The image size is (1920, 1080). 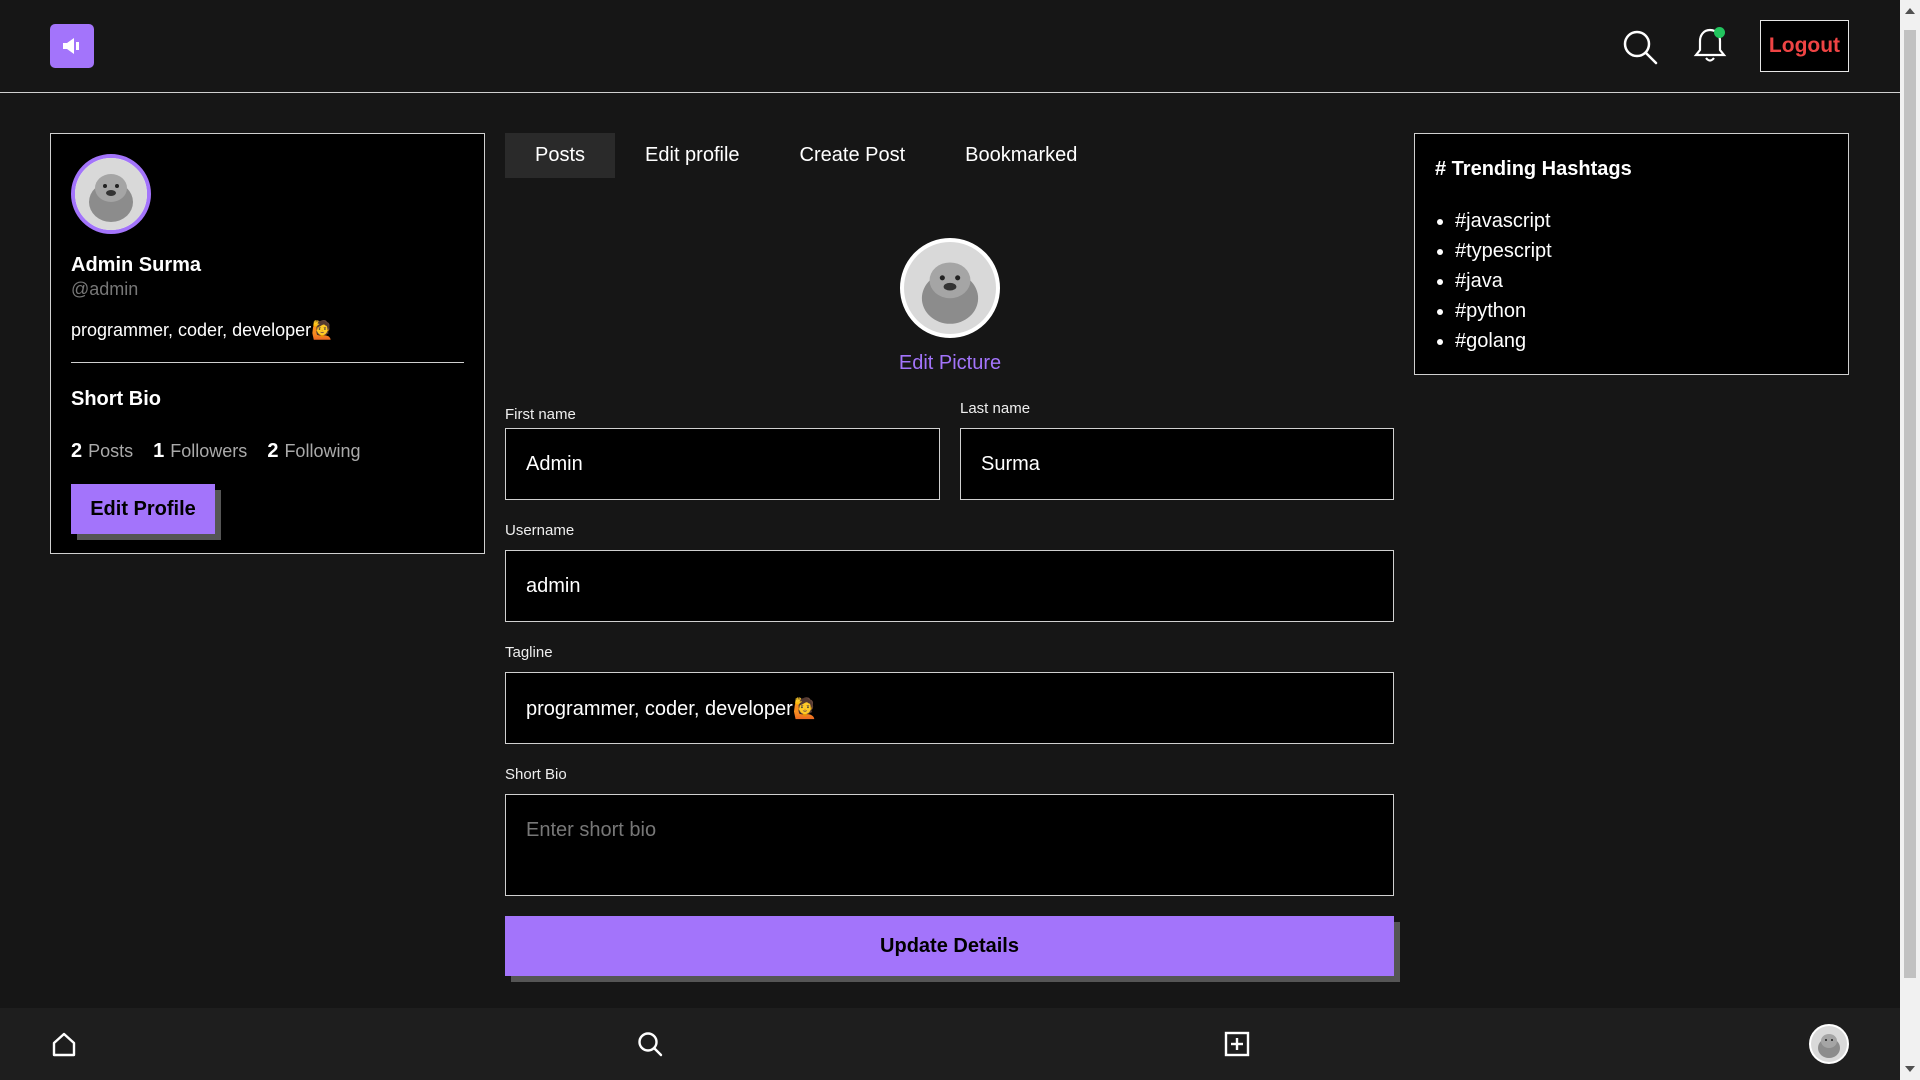 I want to click on stat-following: 2 Following, so click(x=313, y=451).